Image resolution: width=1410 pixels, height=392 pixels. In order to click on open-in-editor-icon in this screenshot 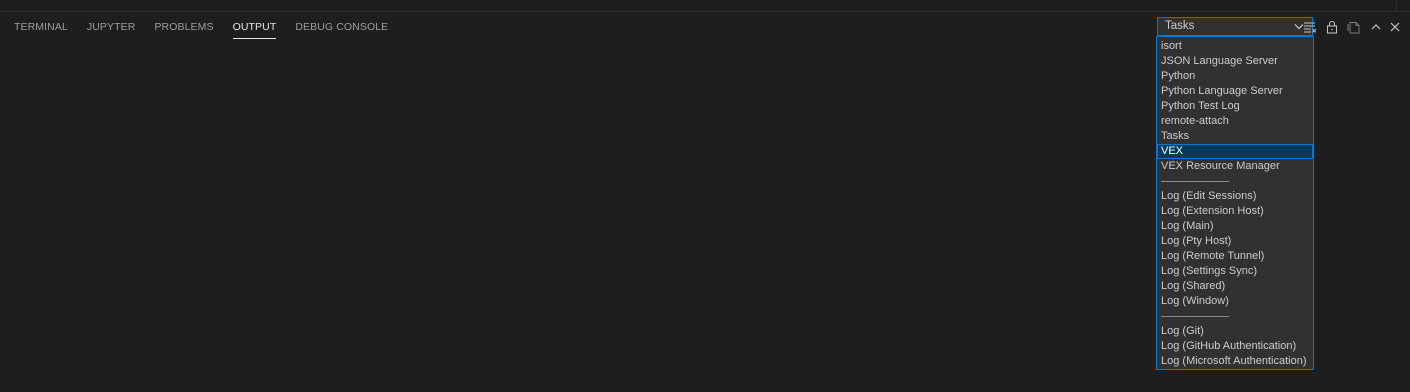, I will do `click(1354, 27)`.